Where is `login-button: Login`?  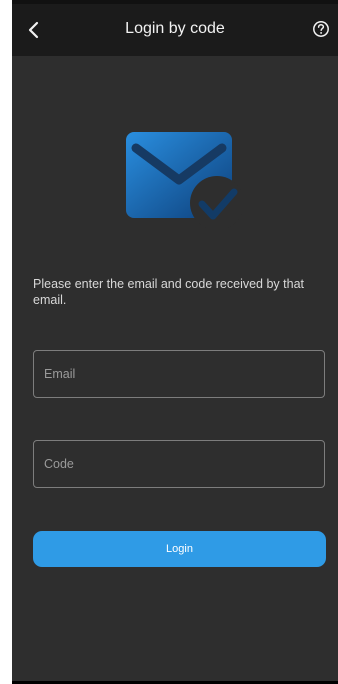
login-button: Login is located at coordinates (179, 549).